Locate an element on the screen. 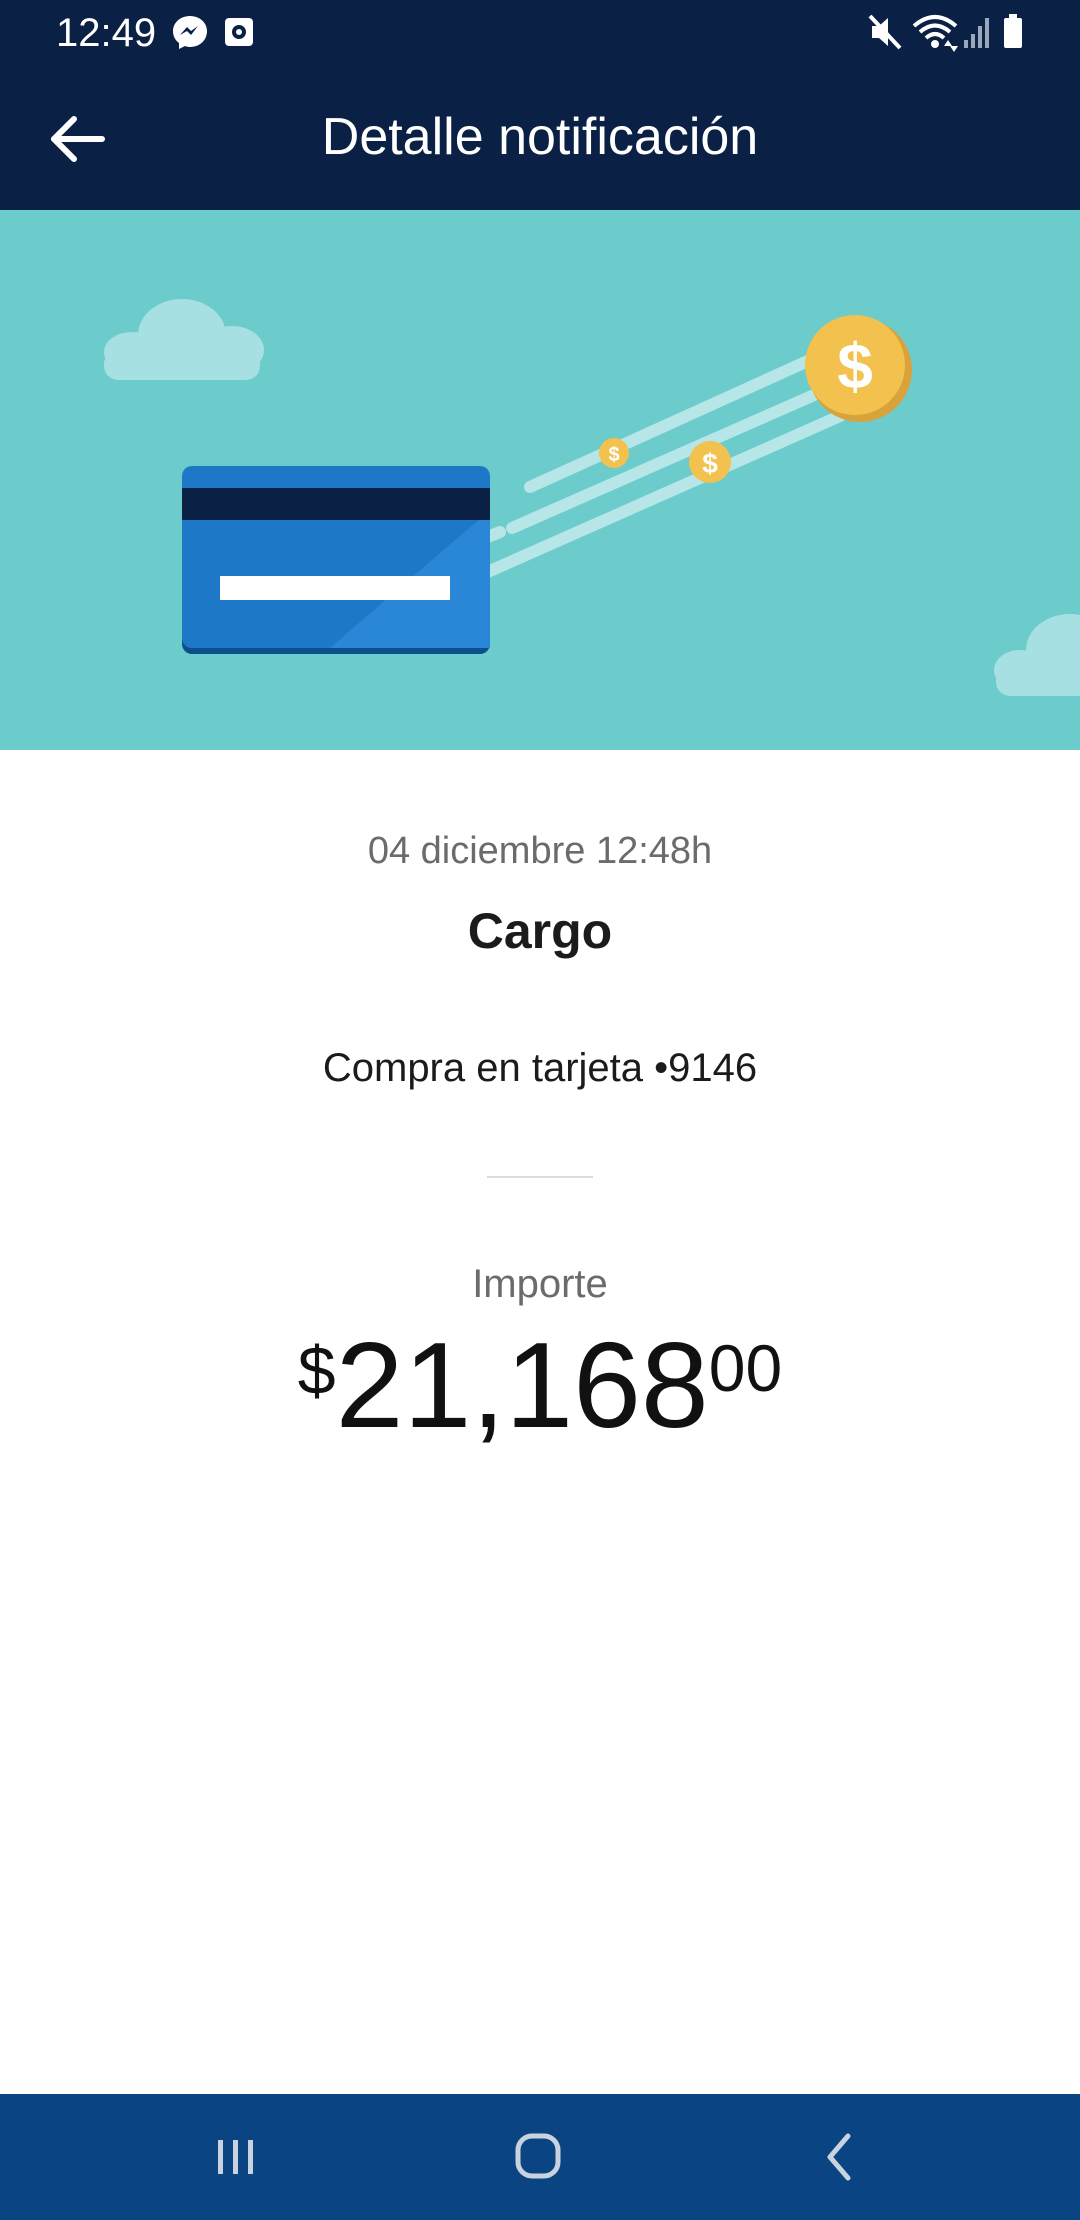 This screenshot has width=1080, height=2220. status-bar: 12:49 is located at coordinates (540, 33).